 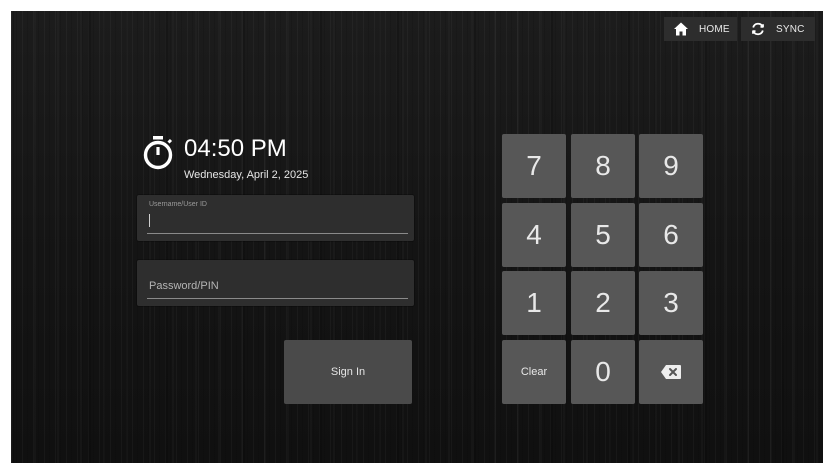 I want to click on keypad-key-5: 5, so click(x=603, y=235).